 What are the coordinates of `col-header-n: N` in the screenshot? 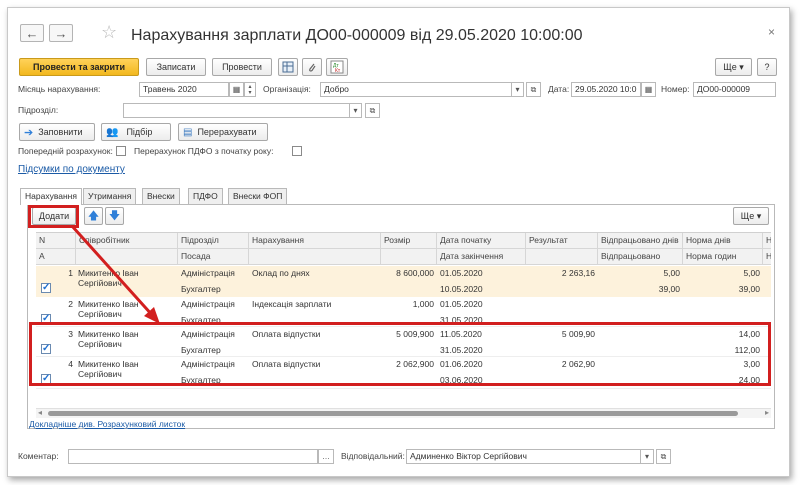 It's located at (56, 241).